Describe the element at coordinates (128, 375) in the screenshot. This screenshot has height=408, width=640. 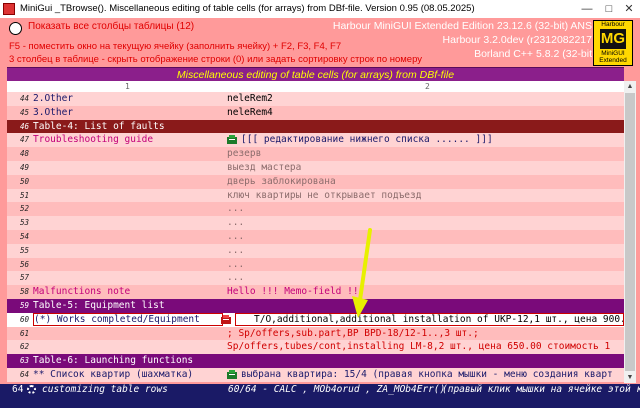
I see `cell-col1: ** Список квартир (шахматка)` at that location.